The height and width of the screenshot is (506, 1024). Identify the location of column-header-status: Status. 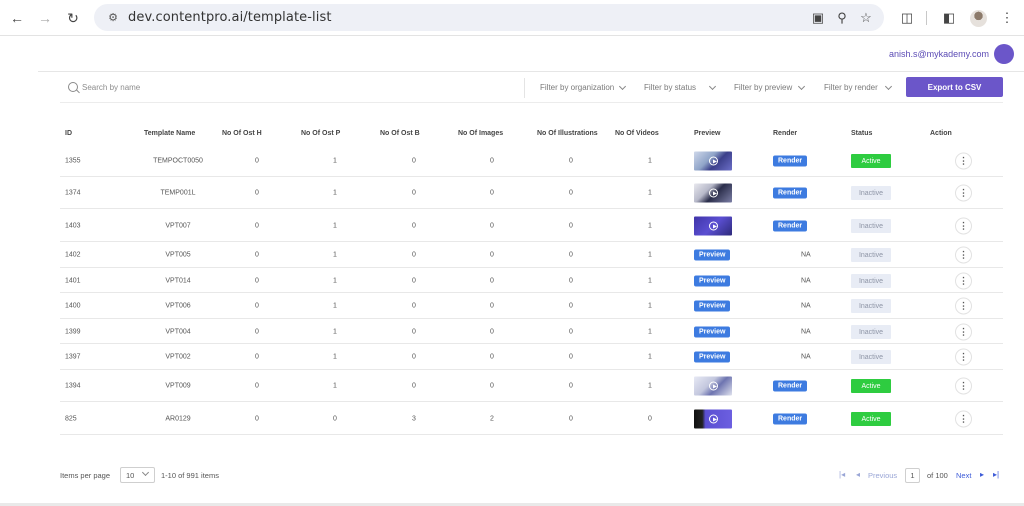
(861, 133).